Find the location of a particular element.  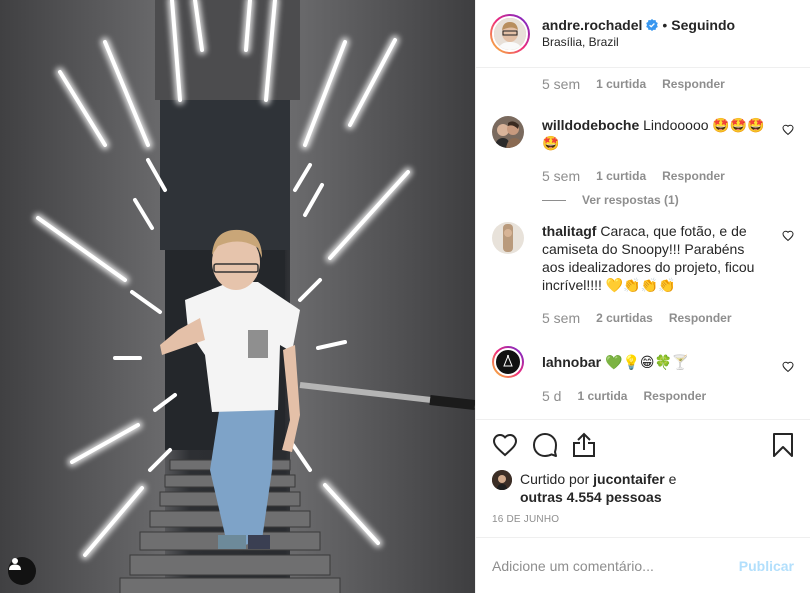

view-replies-line is located at coordinates (554, 200).